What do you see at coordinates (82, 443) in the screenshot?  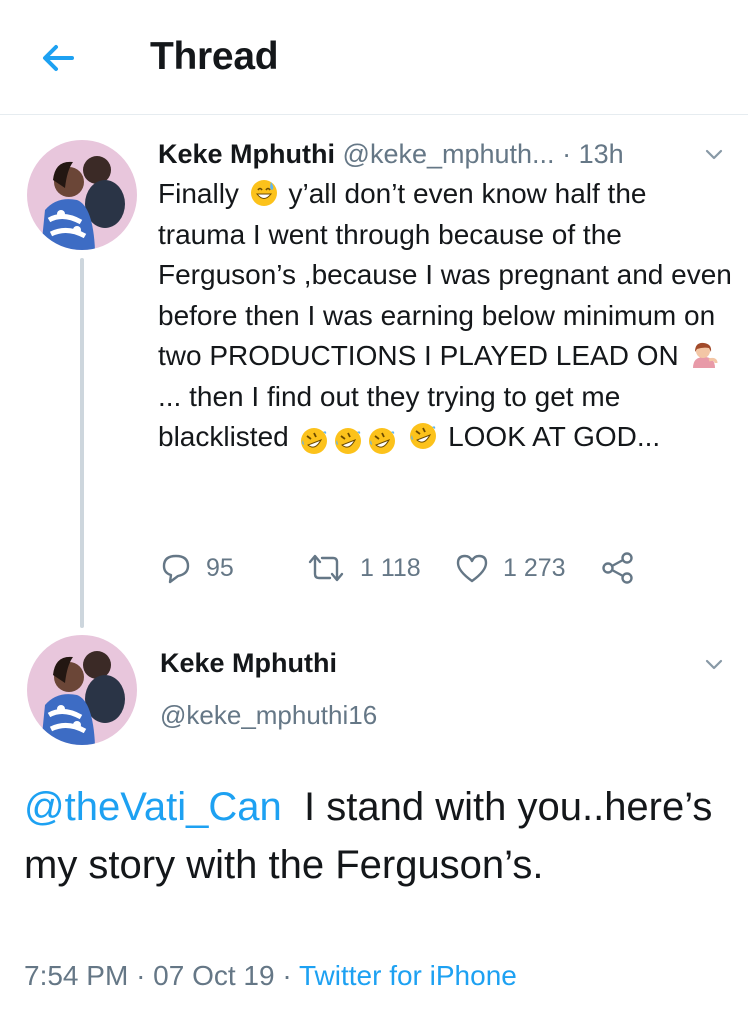 I see `thread-connector-line` at bounding box center [82, 443].